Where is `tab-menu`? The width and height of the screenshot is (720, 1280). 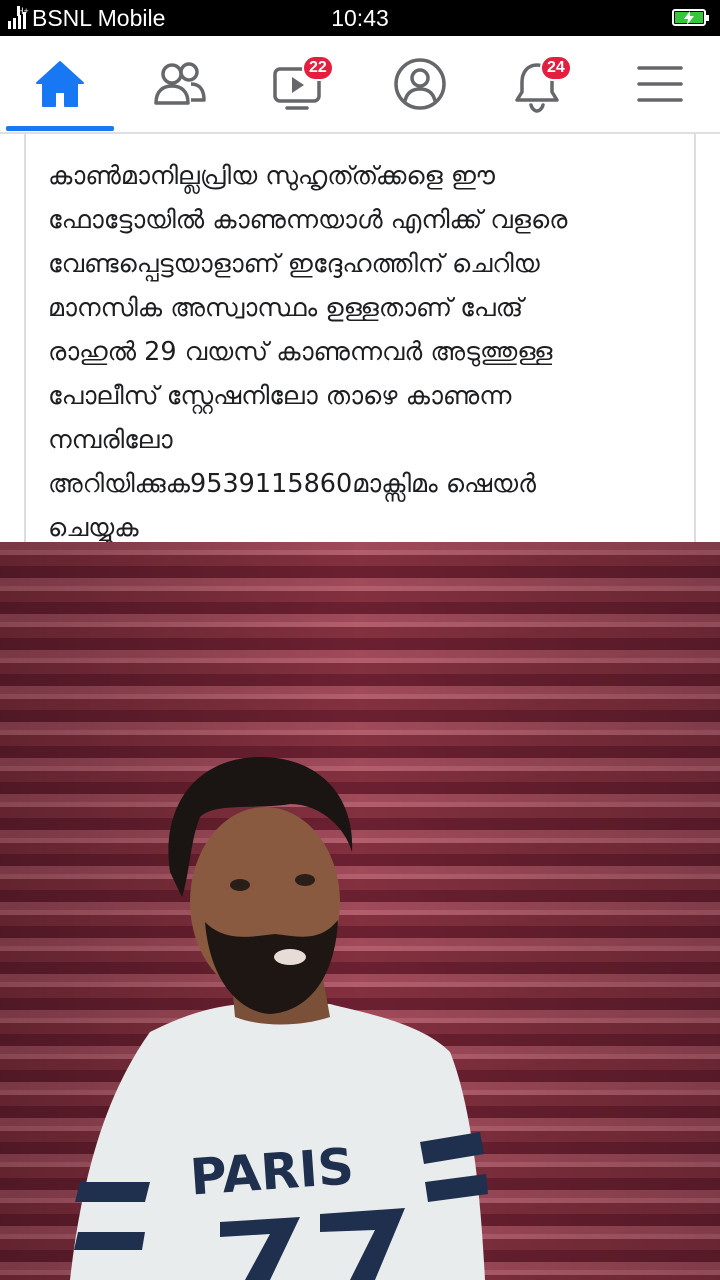
tab-menu is located at coordinates (660, 84).